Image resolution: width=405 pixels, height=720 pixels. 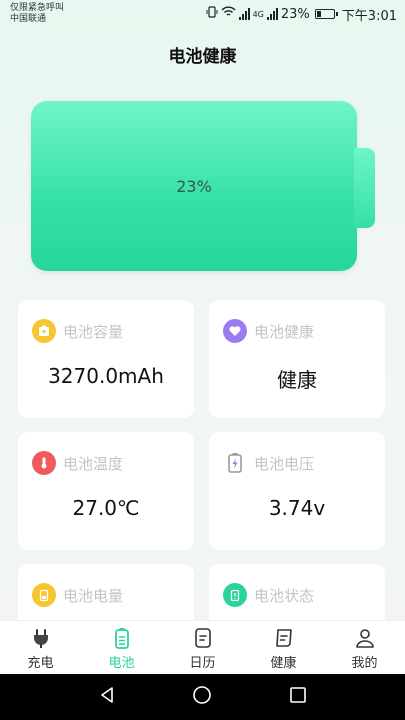 What do you see at coordinates (258, 14) in the screenshot?
I see `network-type: 4G` at bounding box center [258, 14].